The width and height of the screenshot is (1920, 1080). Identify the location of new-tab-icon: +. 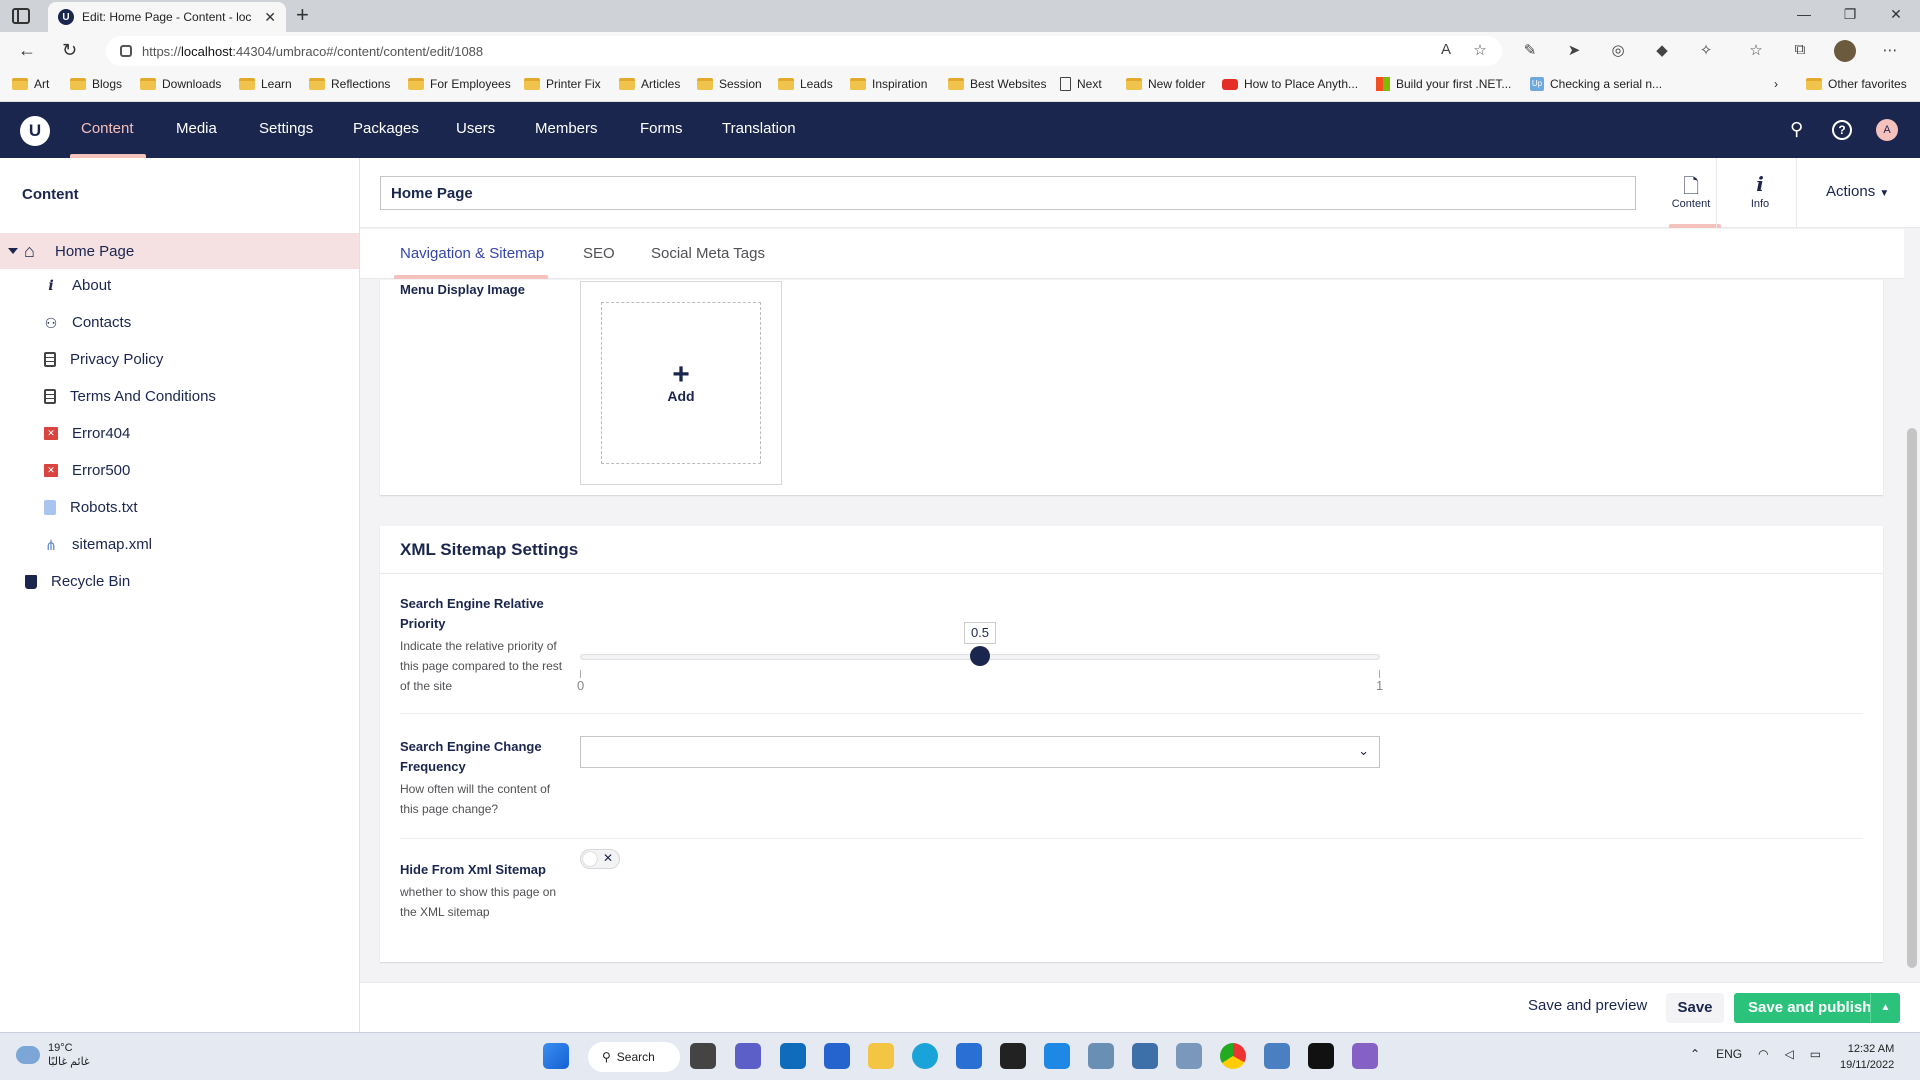
(302, 15).